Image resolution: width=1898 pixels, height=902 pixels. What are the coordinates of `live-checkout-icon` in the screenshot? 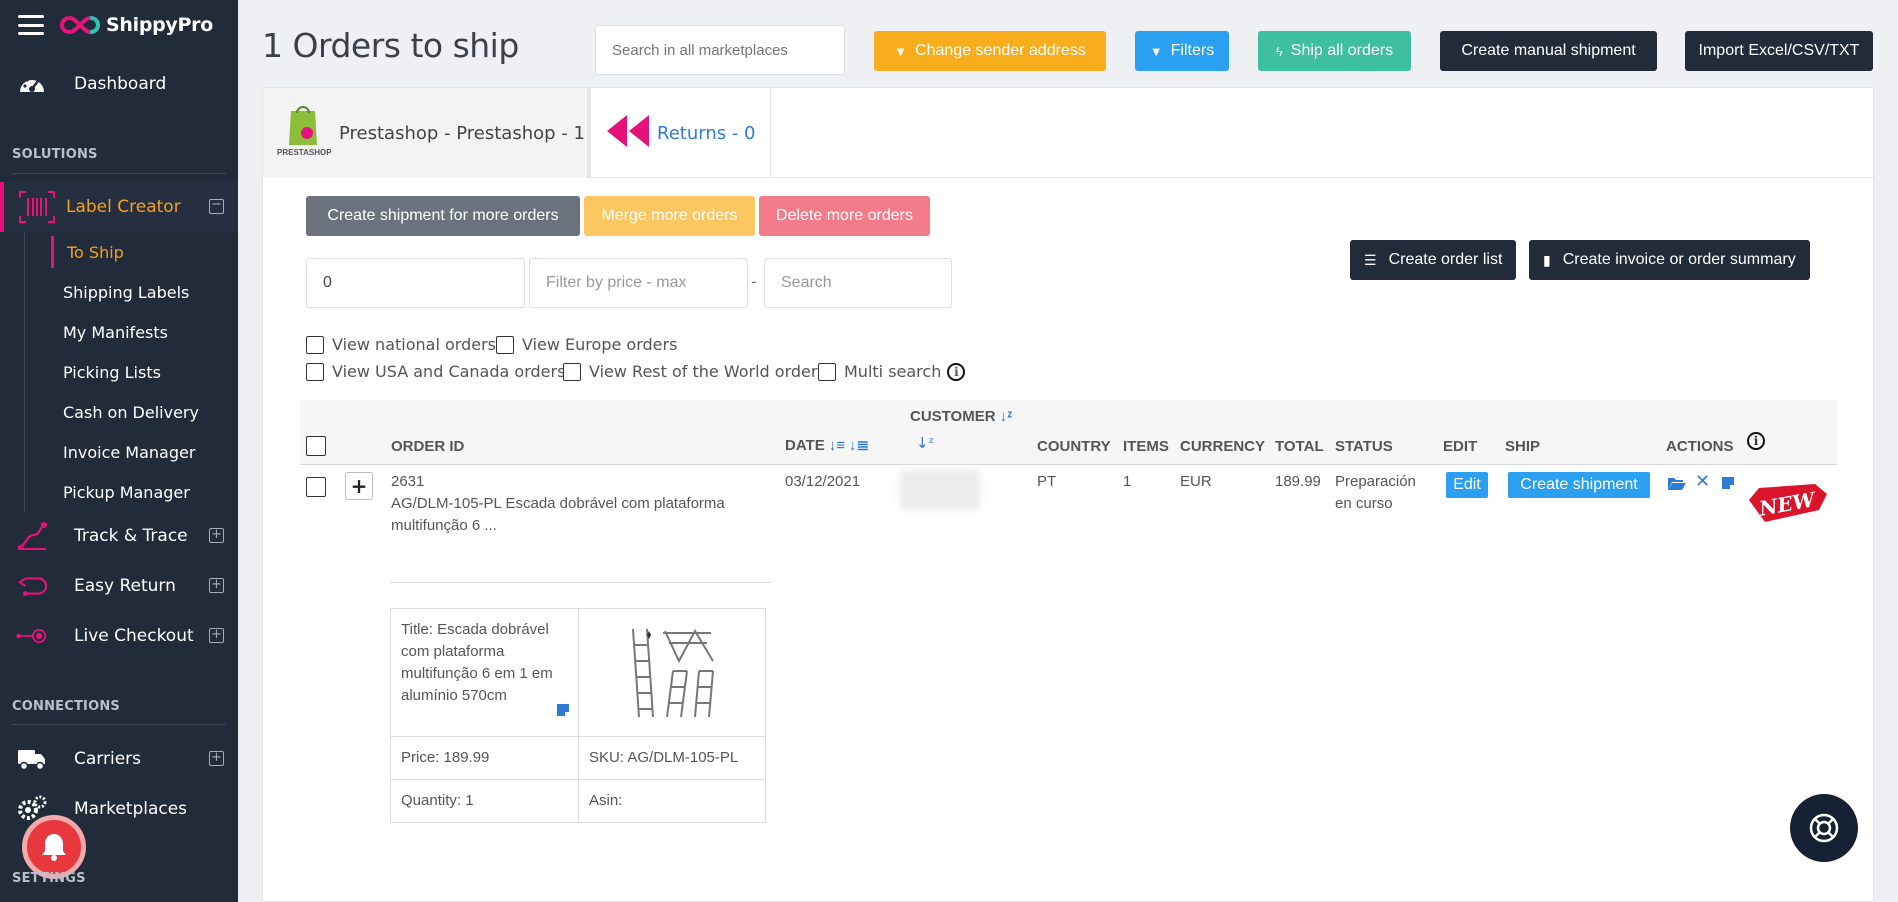 It's located at (32, 636).